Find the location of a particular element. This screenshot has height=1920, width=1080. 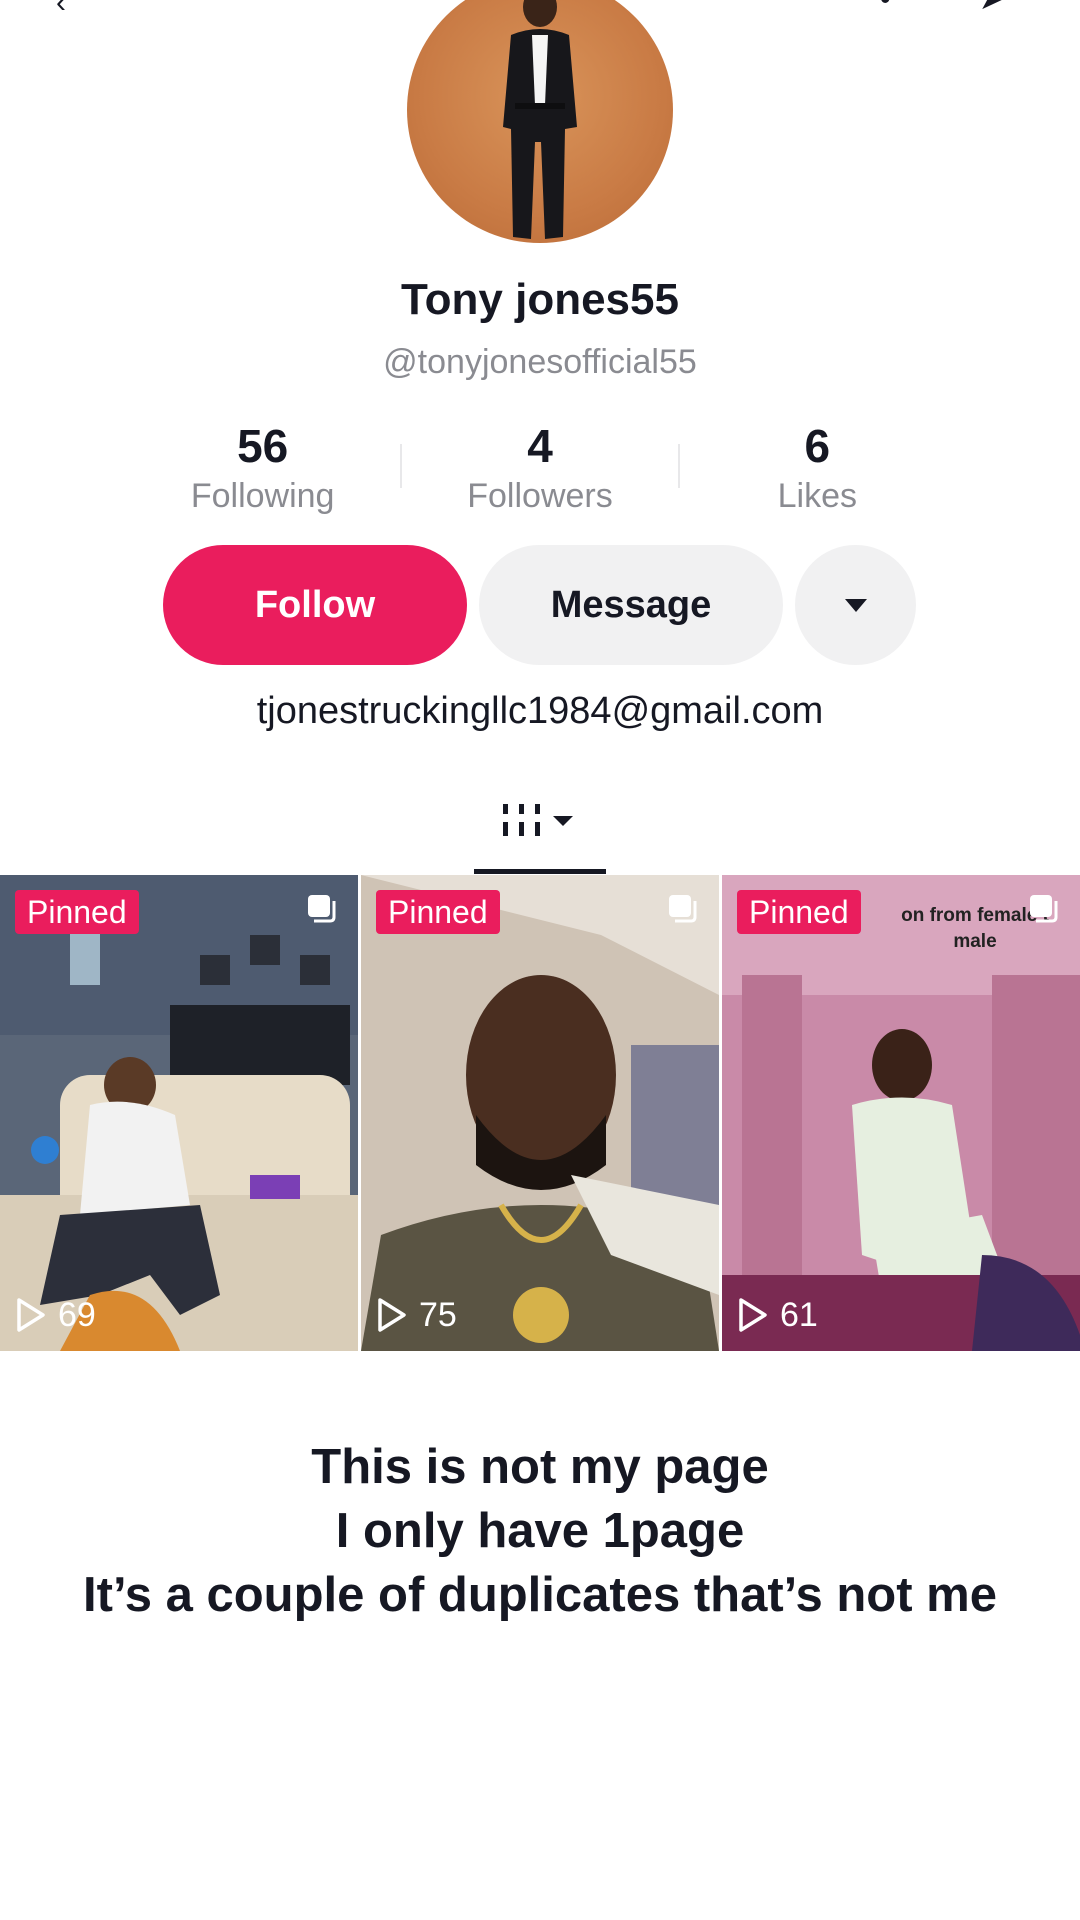

follow-button: Follow is located at coordinates (315, 605).